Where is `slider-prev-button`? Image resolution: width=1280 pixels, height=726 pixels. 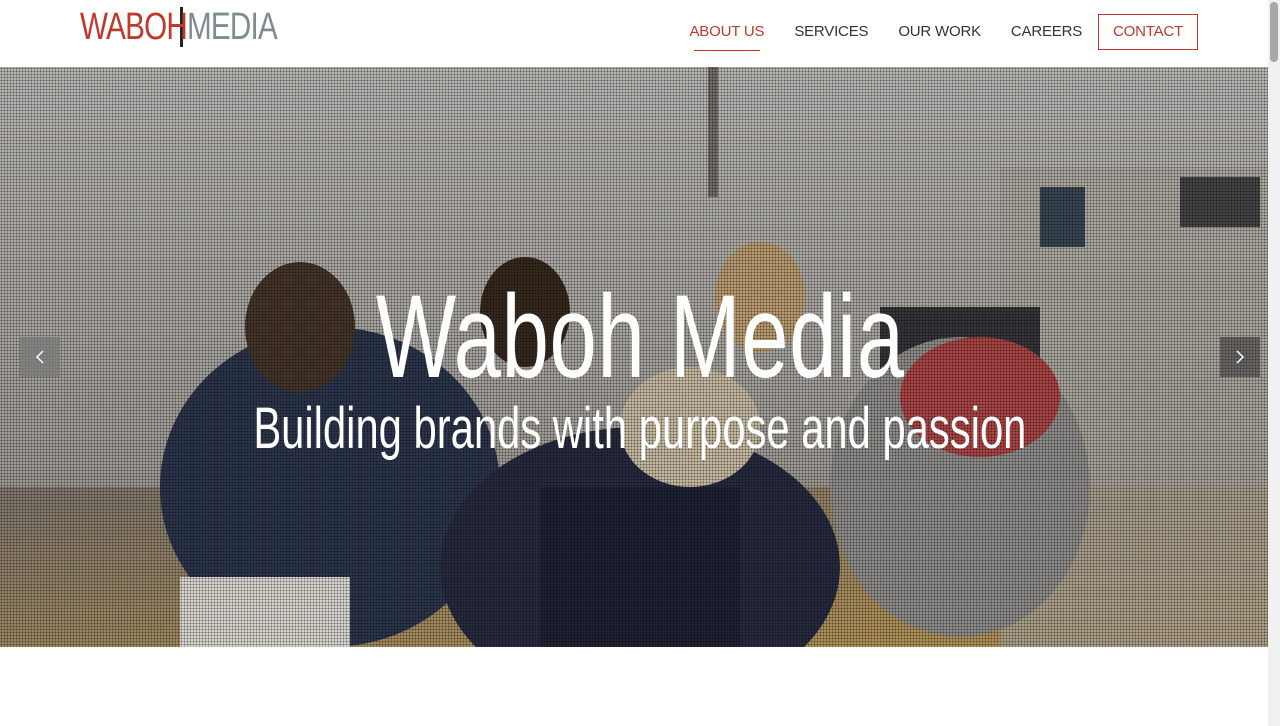 slider-prev-button is located at coordinates (40, 357).